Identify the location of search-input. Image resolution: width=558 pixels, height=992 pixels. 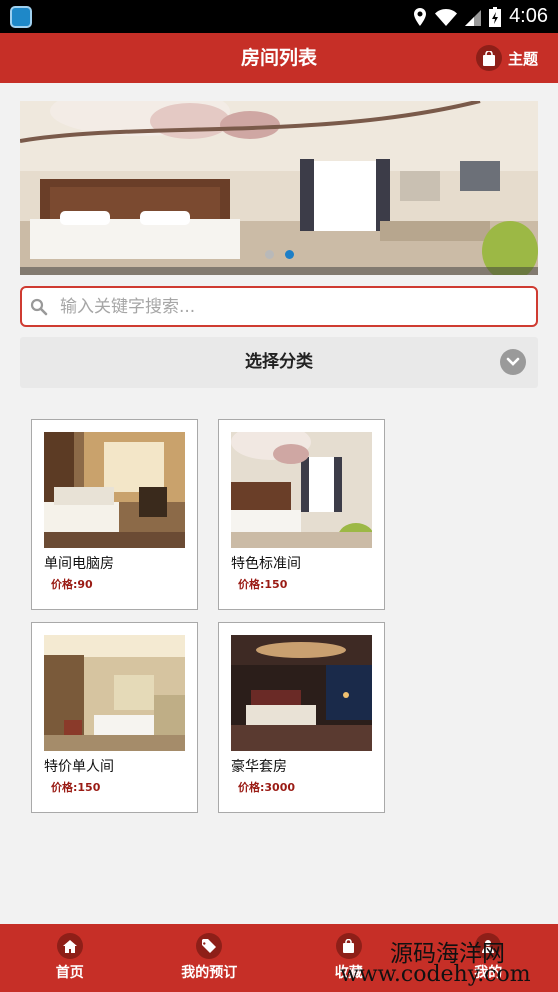
(280, 306).